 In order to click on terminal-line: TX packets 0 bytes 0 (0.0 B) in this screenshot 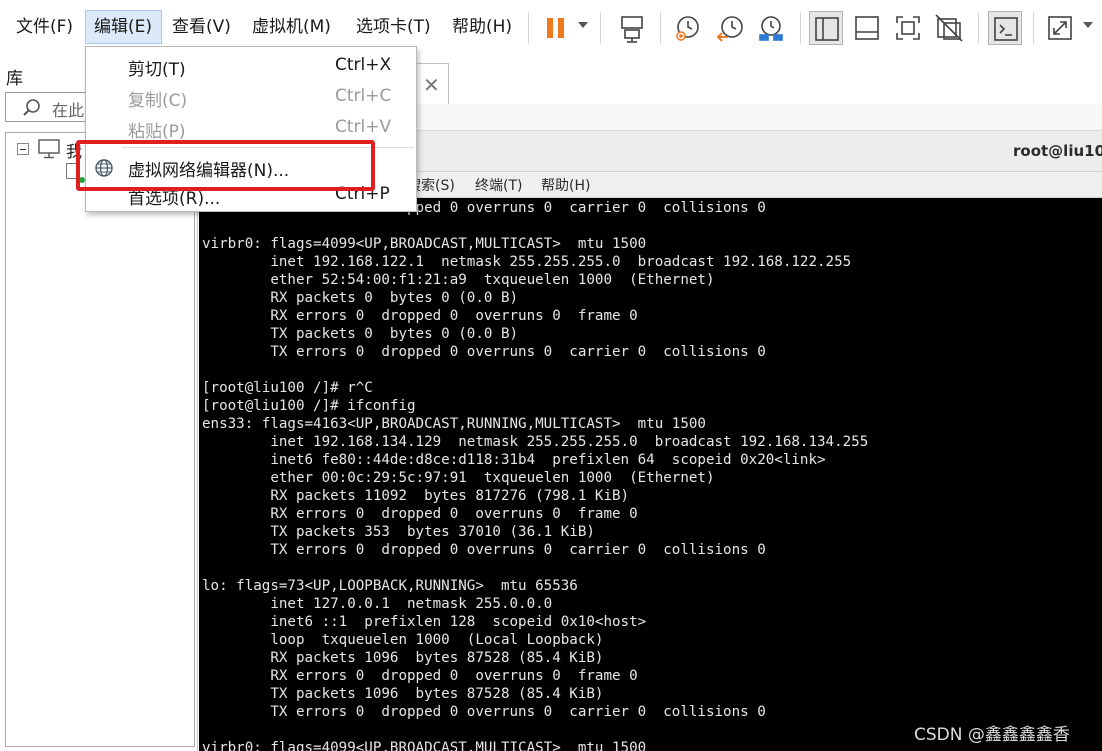, I will do `click(360, 334)`.